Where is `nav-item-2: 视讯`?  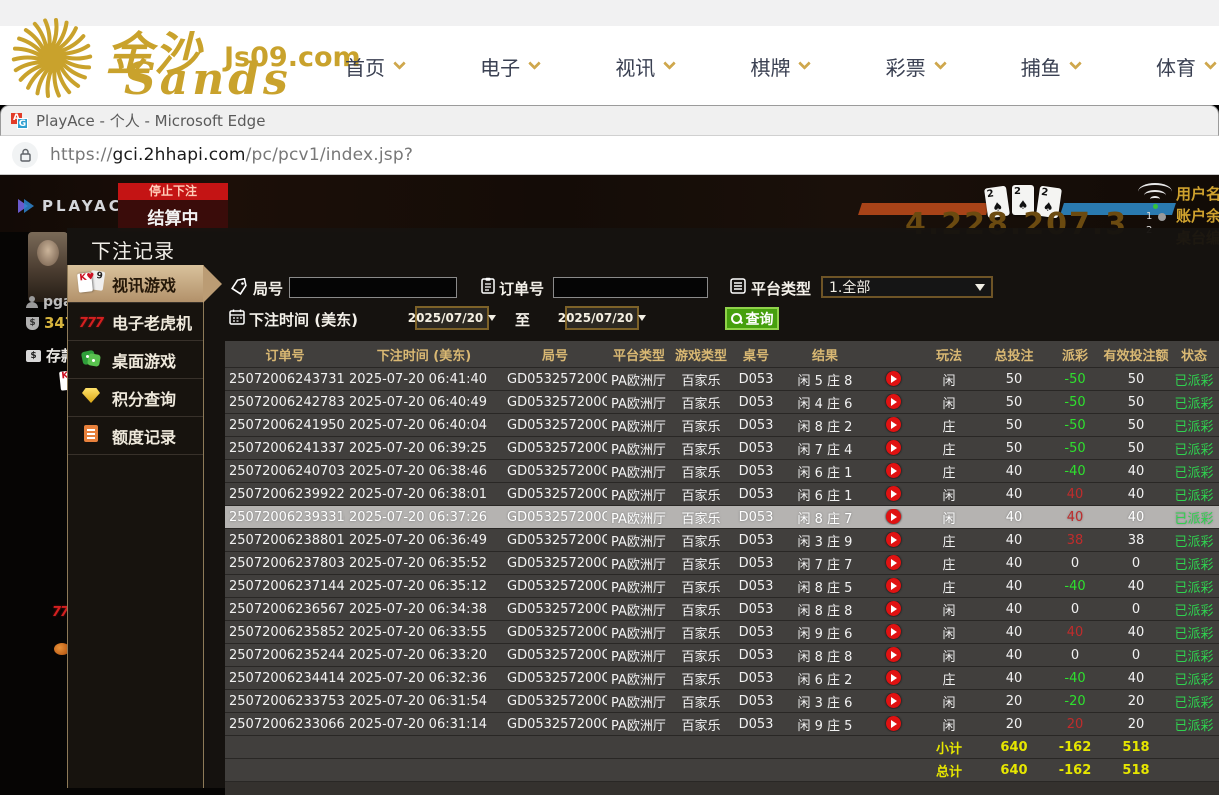 nav-item-2: 视讯 is located at coordinates (646, 66).